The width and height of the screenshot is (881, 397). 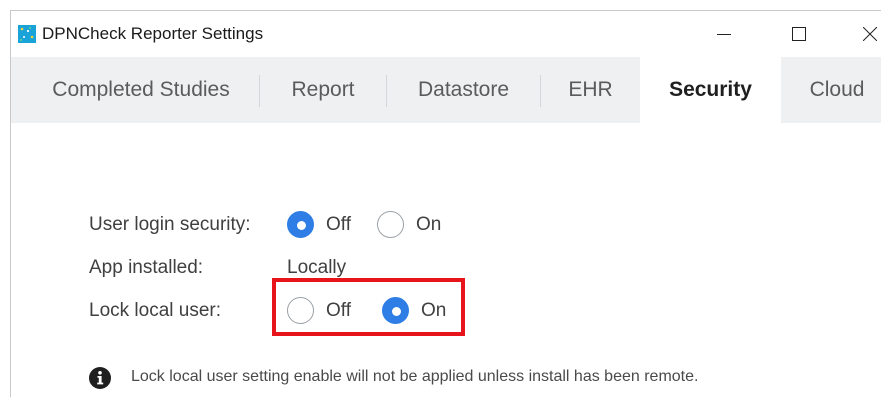 I want to click on minimize-icon, so click(x=724, y=34).